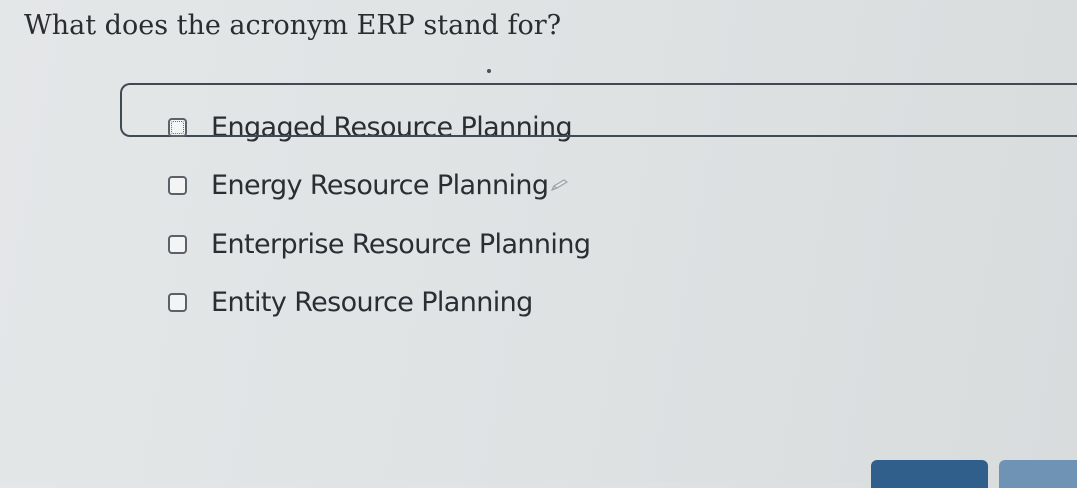 Image resolution: width=1077 pixels, height=488 pixels. Describe the element at coordinates (392, 127) in the screenshot. I see `option-label: Engaged Resource Planning` at that location.